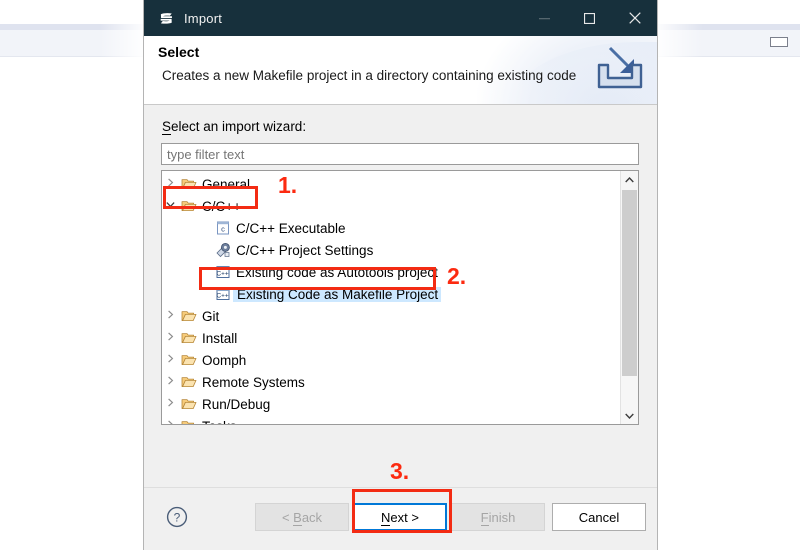 The width and height of the screenshot is (800, 550). I want to click on scrollbar-track, so click(629, 297).